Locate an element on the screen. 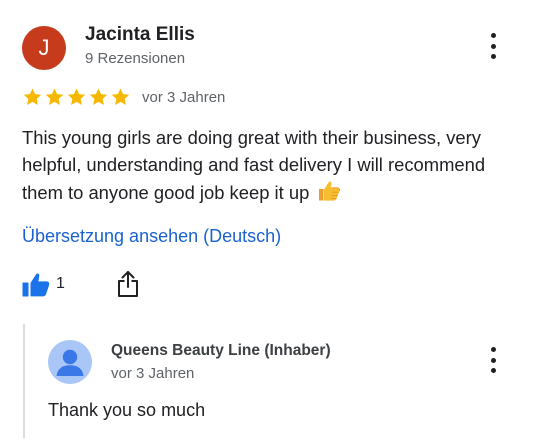  person-icon is located at coordinates (70, 362).